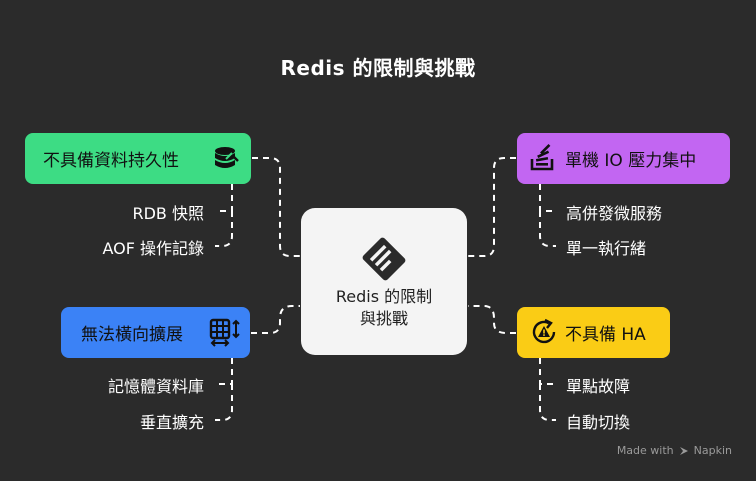 The width and height of the screenshot is (756, 481). Describe the element at coordinates (492, 207) in the screenshot. I see `connector-top-right` at that location.